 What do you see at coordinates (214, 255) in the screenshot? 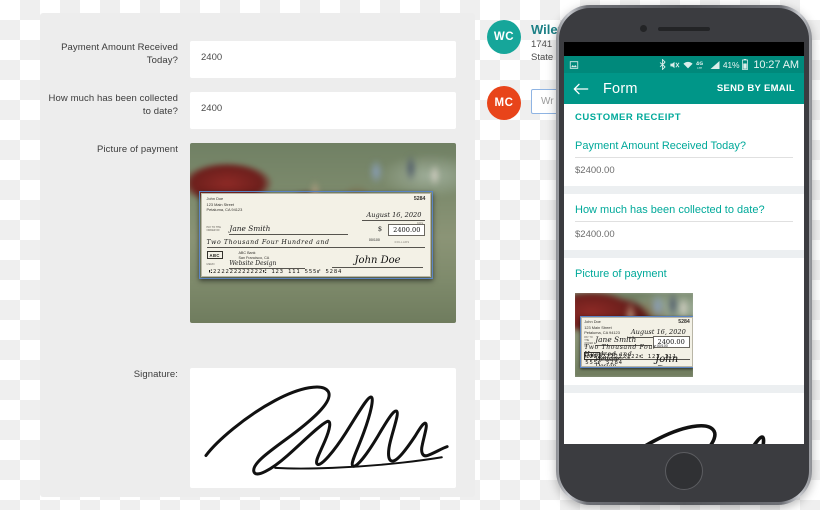
I see `bank-logo-icon: ABC` at bounding box center [214, 255].